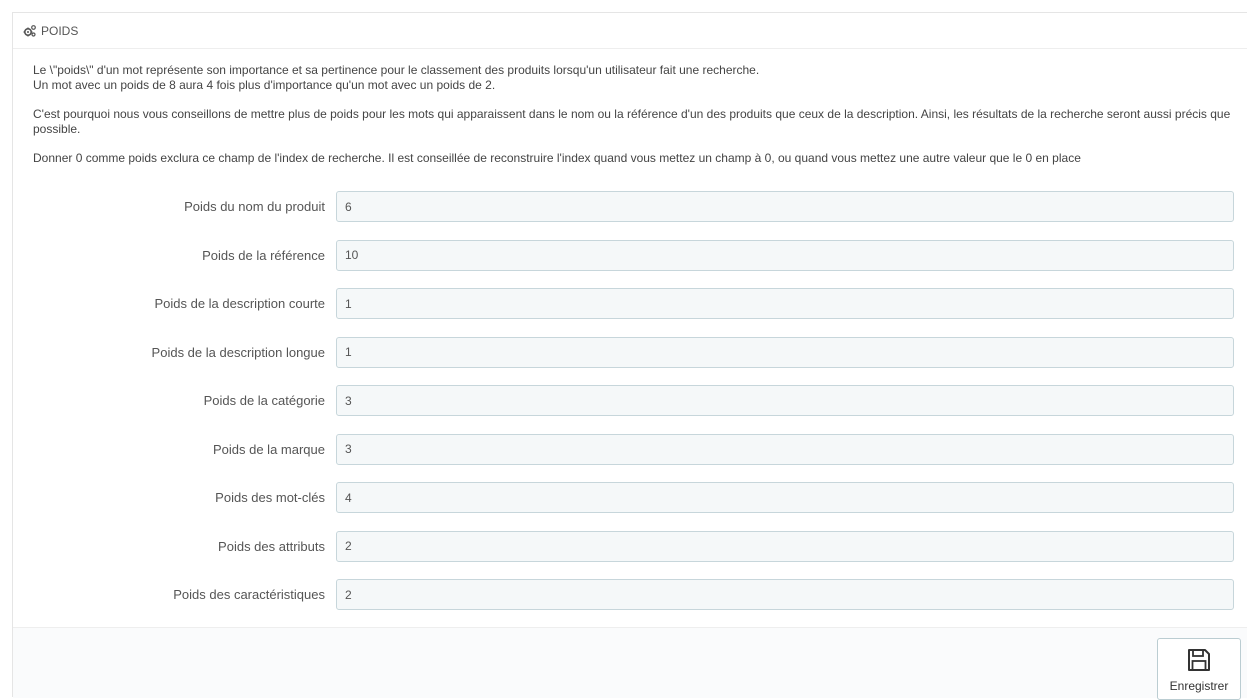 The width and height of the screenshot is (1247, 700). I want to click on save-button: Enregistrer, so click(1199, 669).